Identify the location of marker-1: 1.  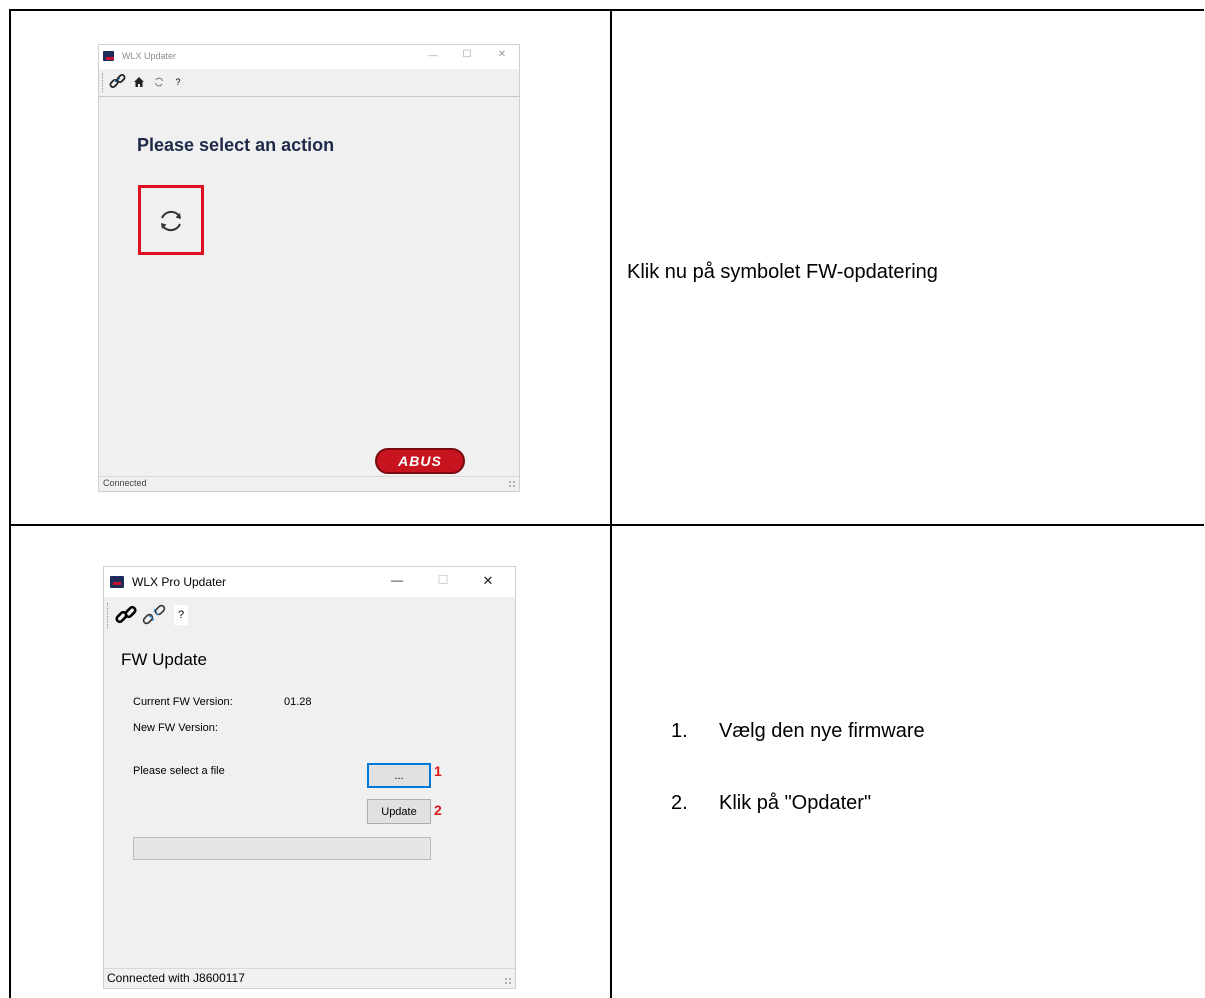
(438, 771).